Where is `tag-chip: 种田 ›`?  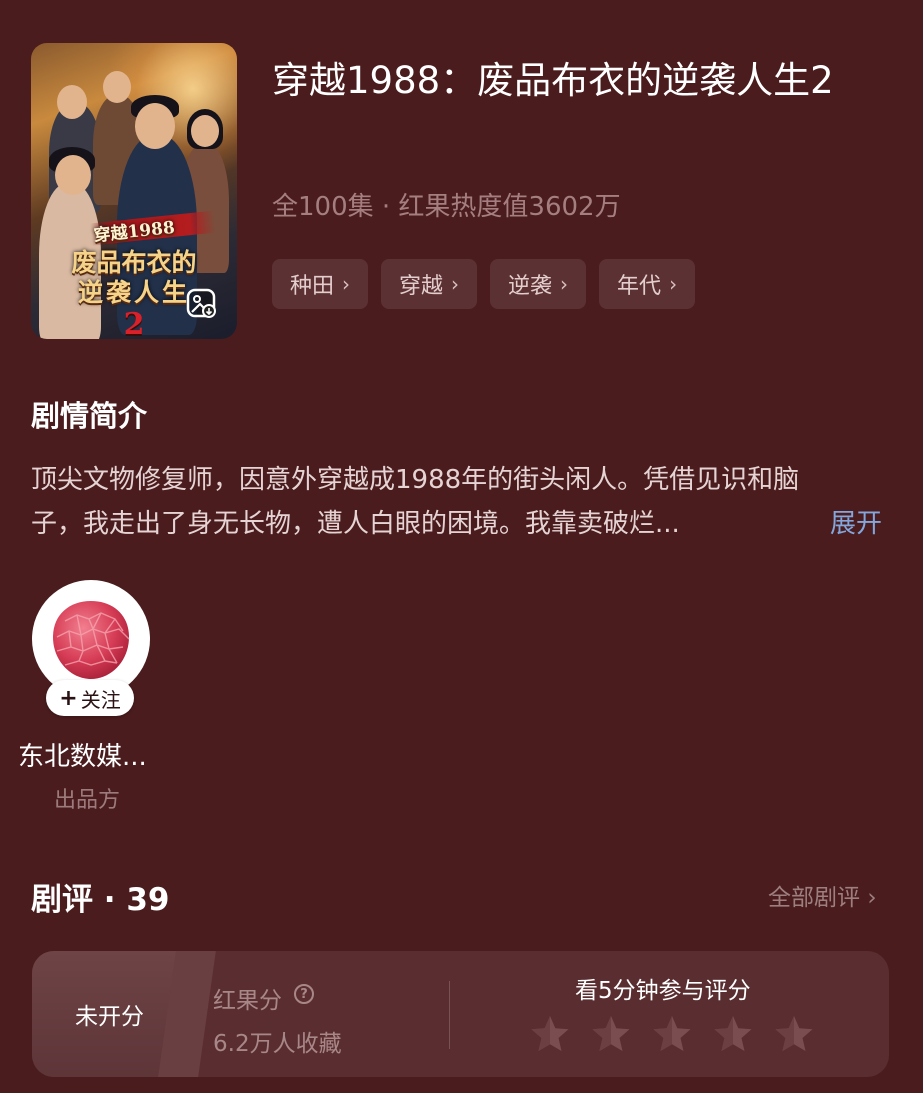 tag-chip: 种田 › is located at coordinates (320, 284).